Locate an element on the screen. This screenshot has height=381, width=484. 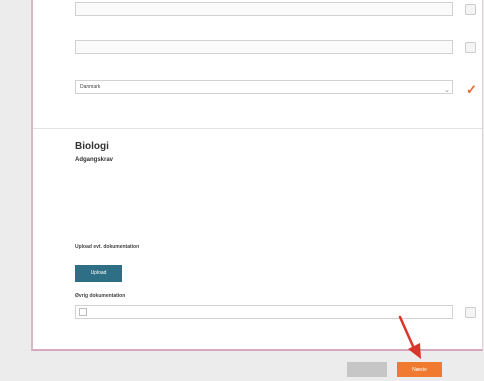
checkmark-icon: ✓ is located at coordinates (471, 89).